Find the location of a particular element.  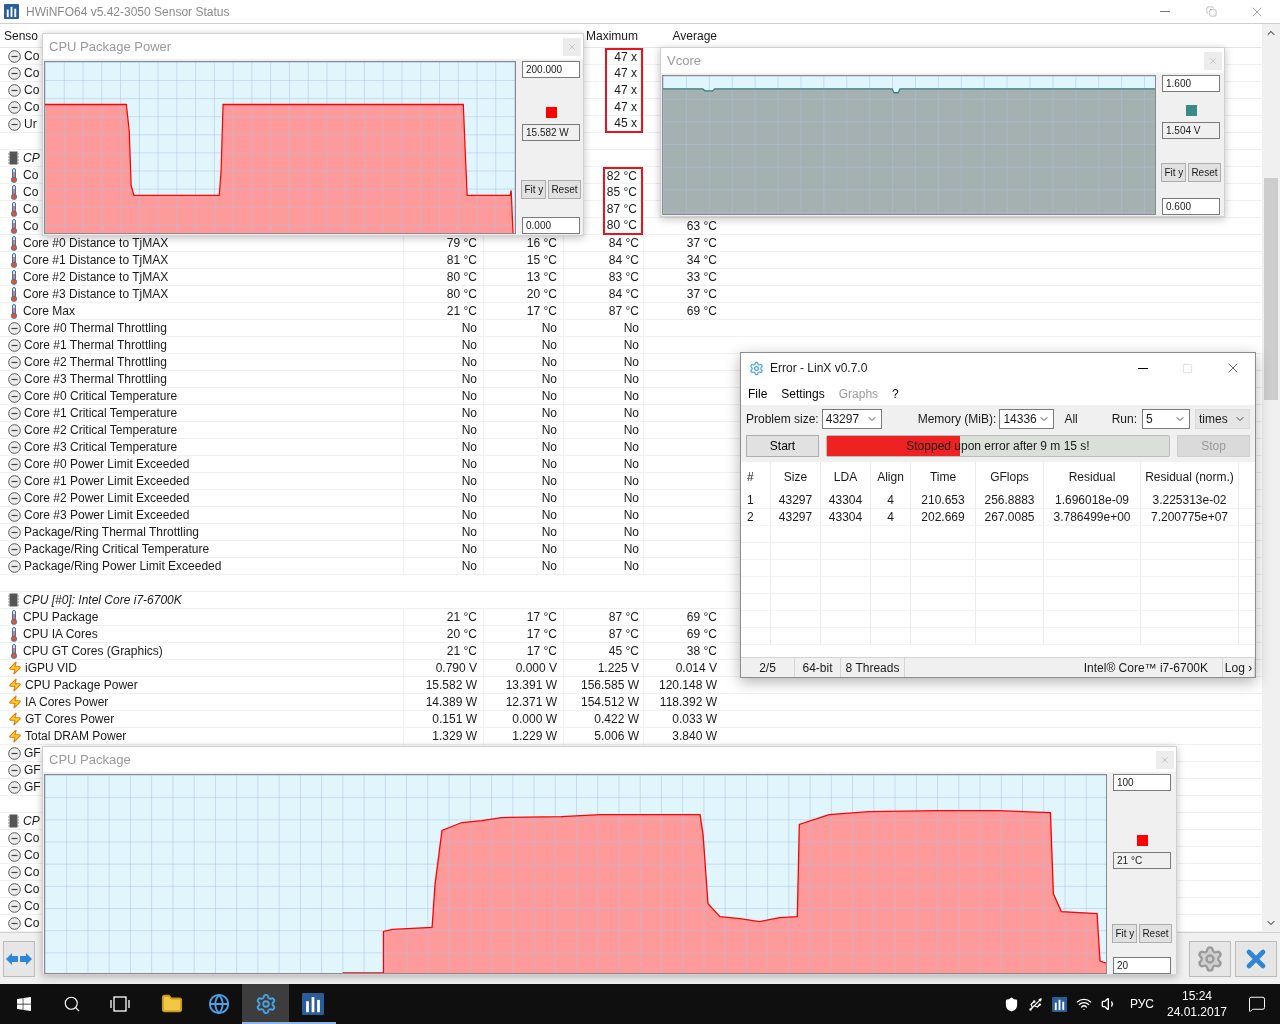

value-field: 200.000 is located at coordinates (551, 69).